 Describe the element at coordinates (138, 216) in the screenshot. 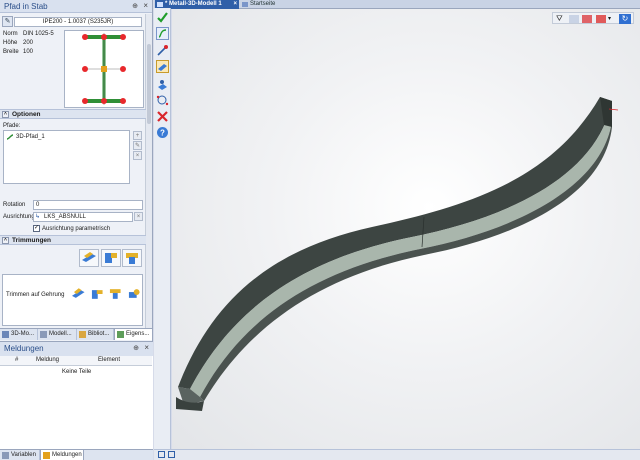

I see `clear-alignment-button: ×` at that location.